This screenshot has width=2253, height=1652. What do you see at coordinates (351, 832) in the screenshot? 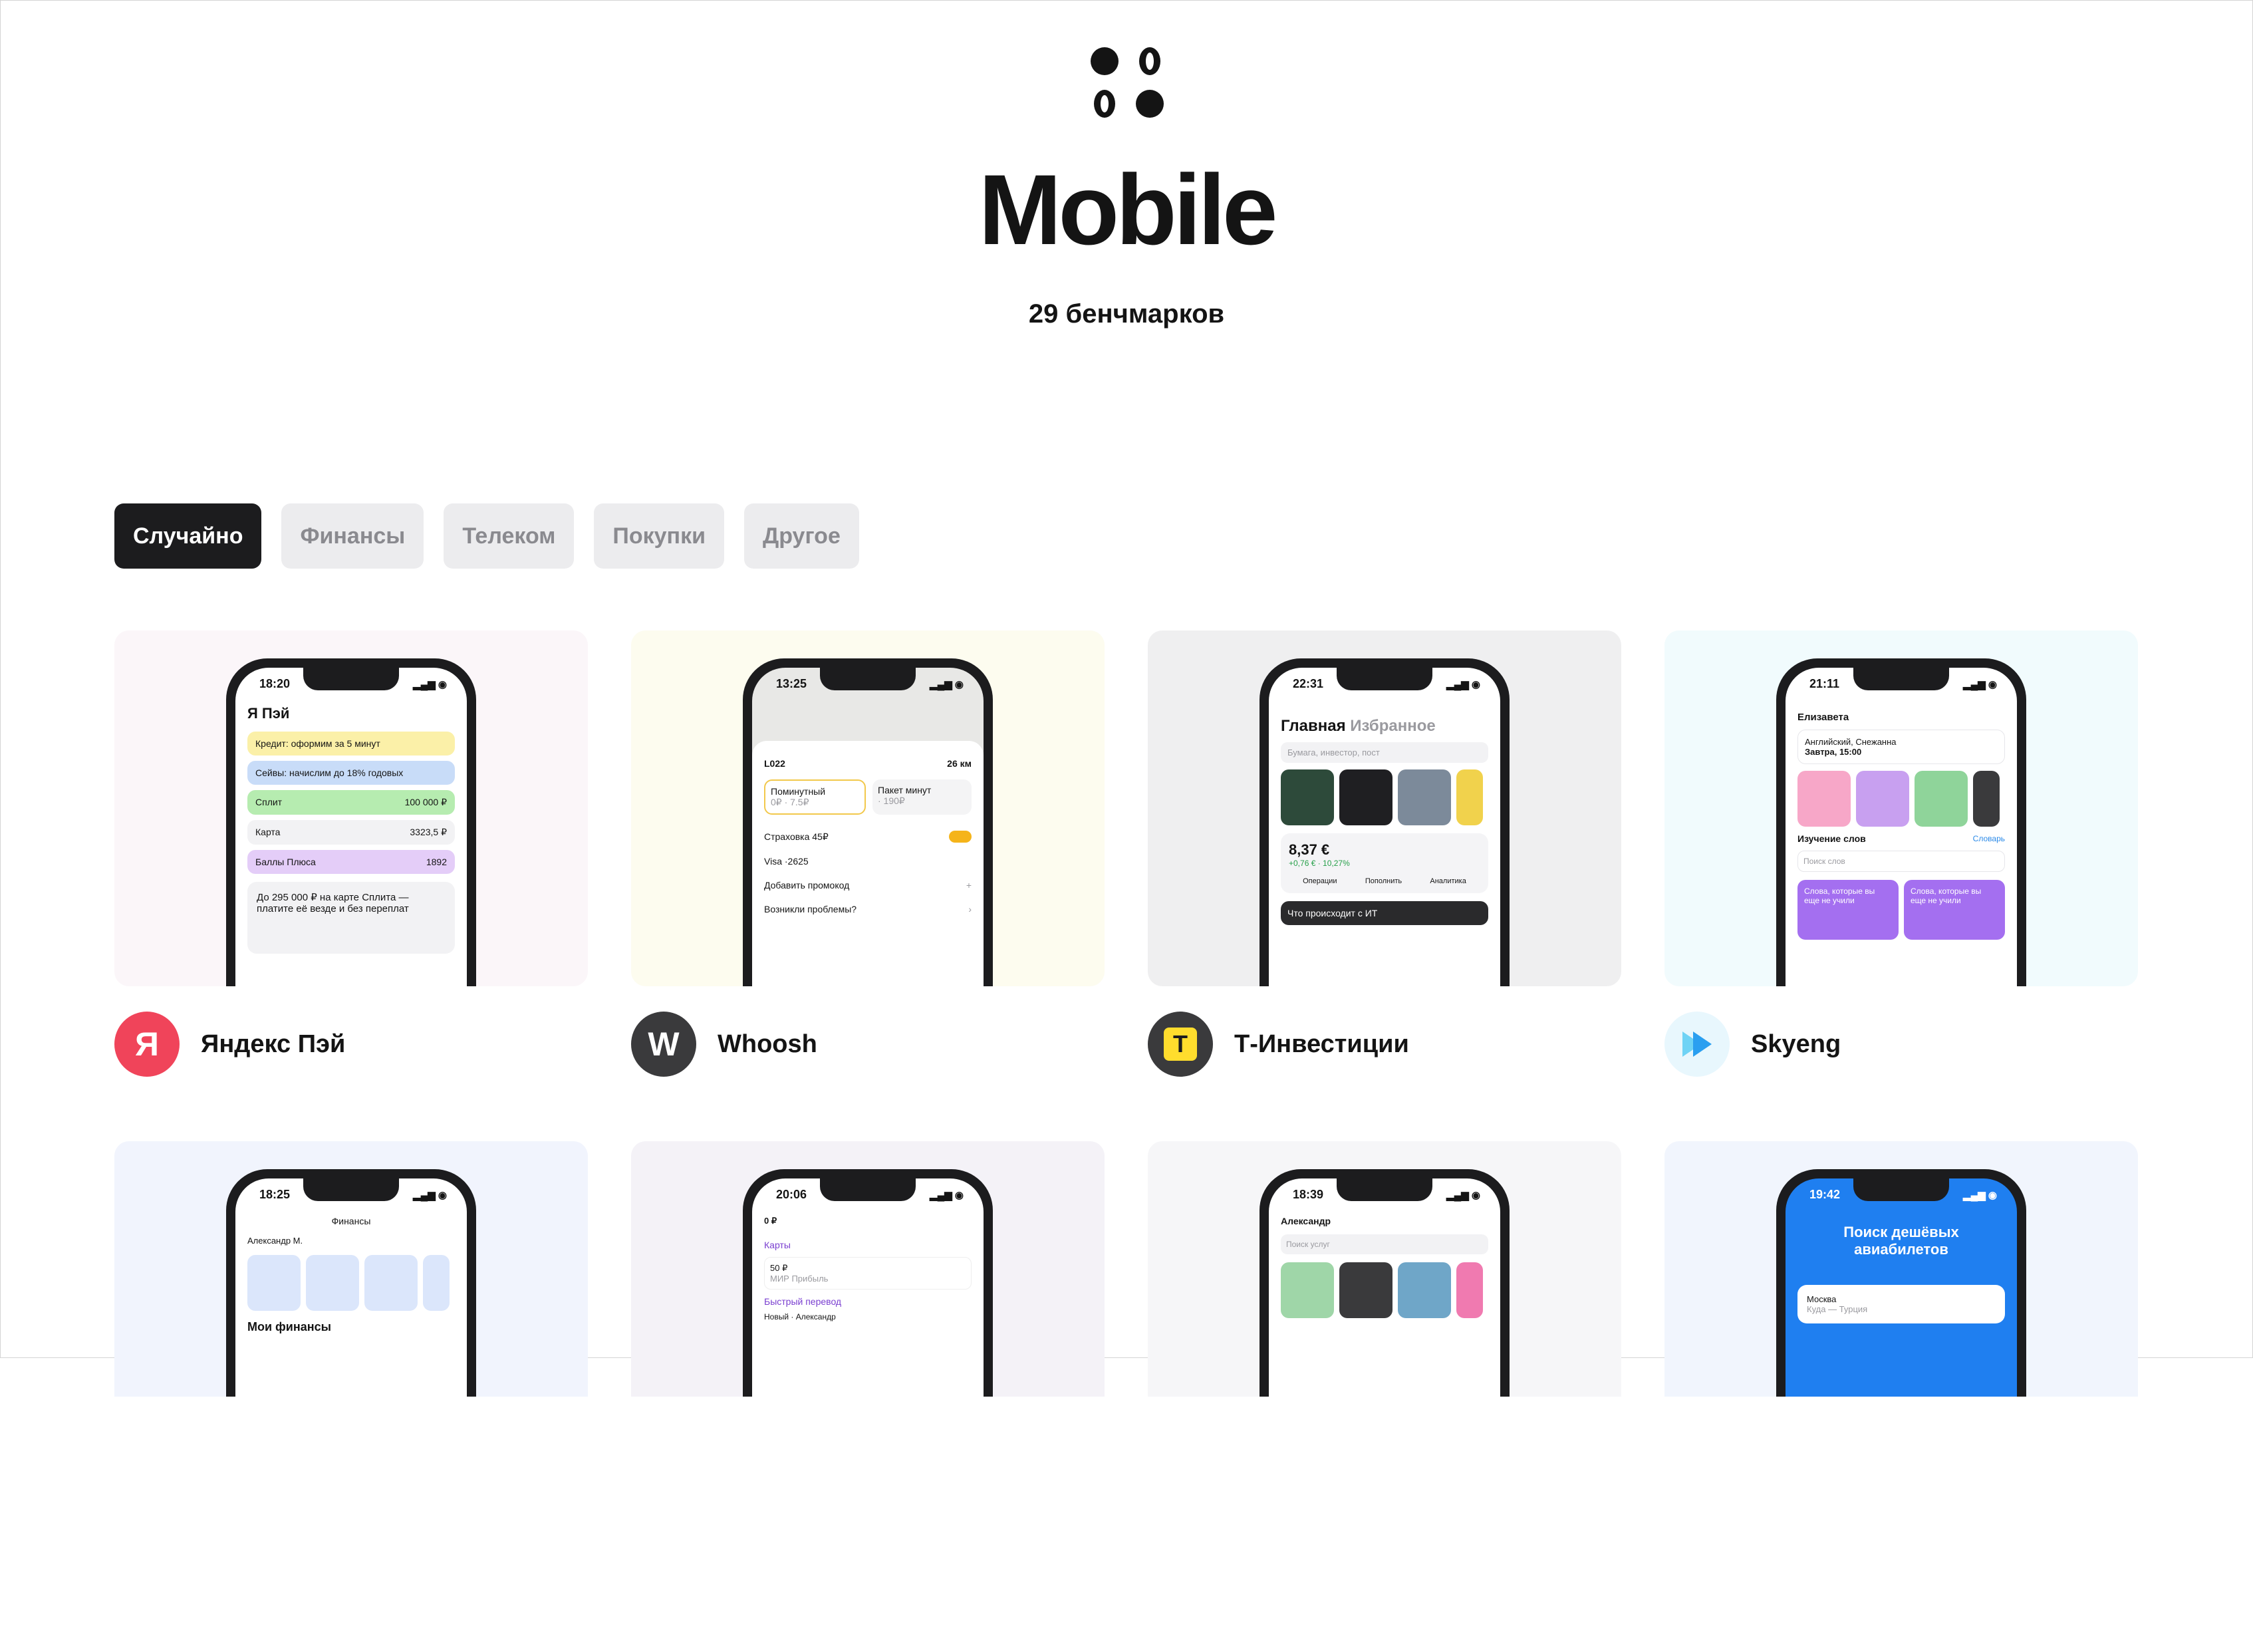
I see `list-item: Карта 3323,5 ₽` at bounding box center [351, 832].